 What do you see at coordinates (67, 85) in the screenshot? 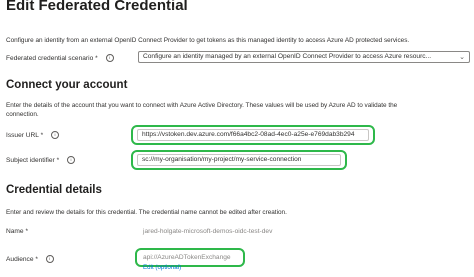
I see `connect-section-title: Connect your account` at bounding box center [67, 85].